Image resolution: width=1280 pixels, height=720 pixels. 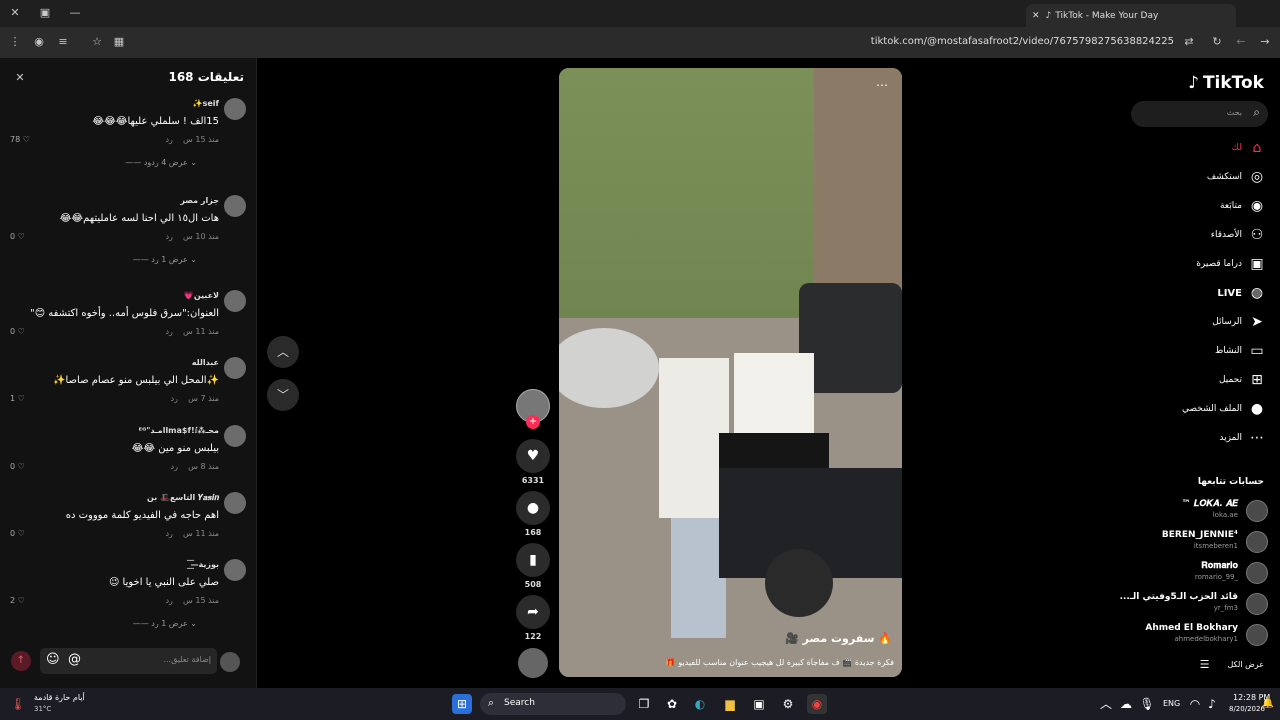 What do you see at coordinates (1194, 604) in the screenshot?
I see `following-account: قائد الحزب الـ5وفيتي الـ... yr_fm3` at bounding box center [1194, 604].